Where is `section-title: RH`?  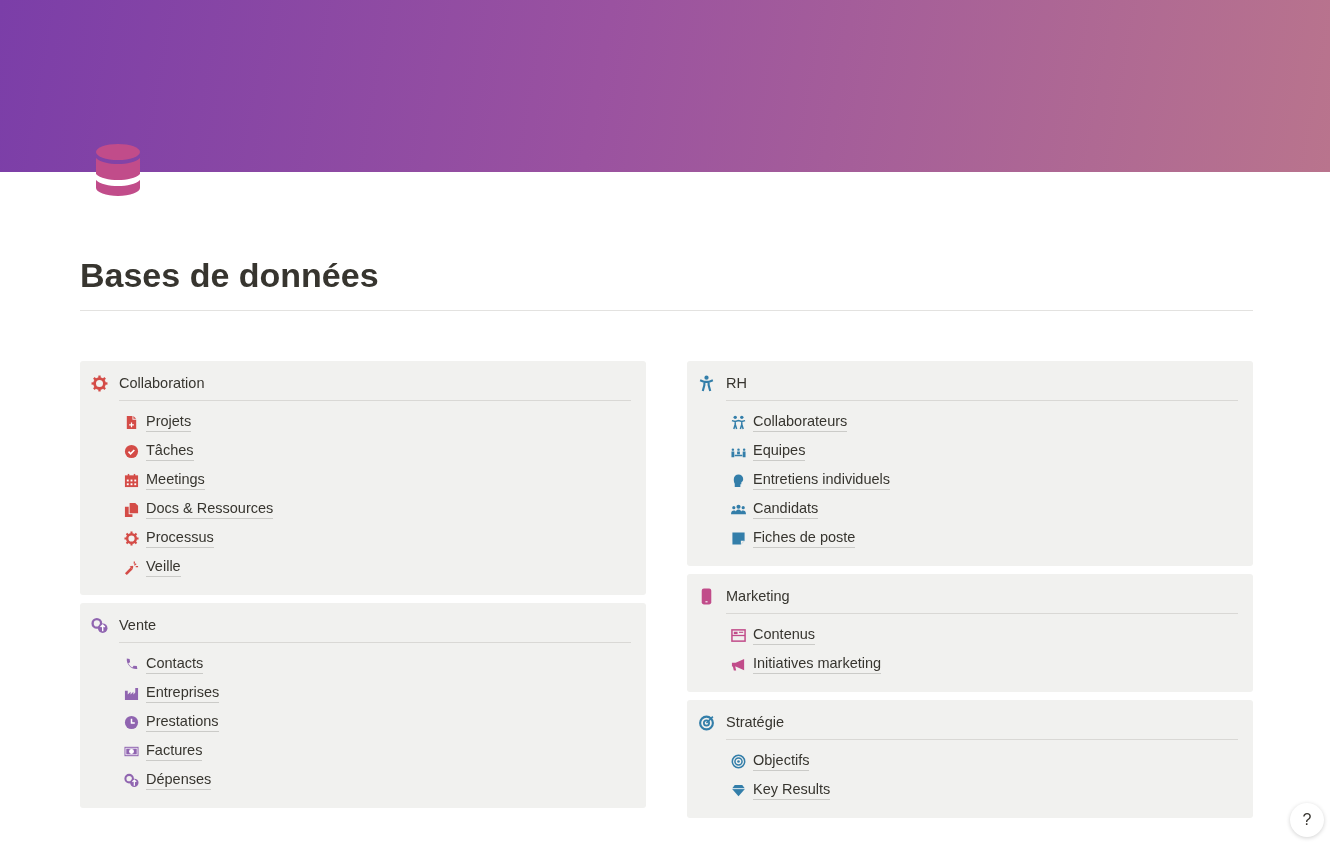 section-title: RH is located at coordinates (736, 383).